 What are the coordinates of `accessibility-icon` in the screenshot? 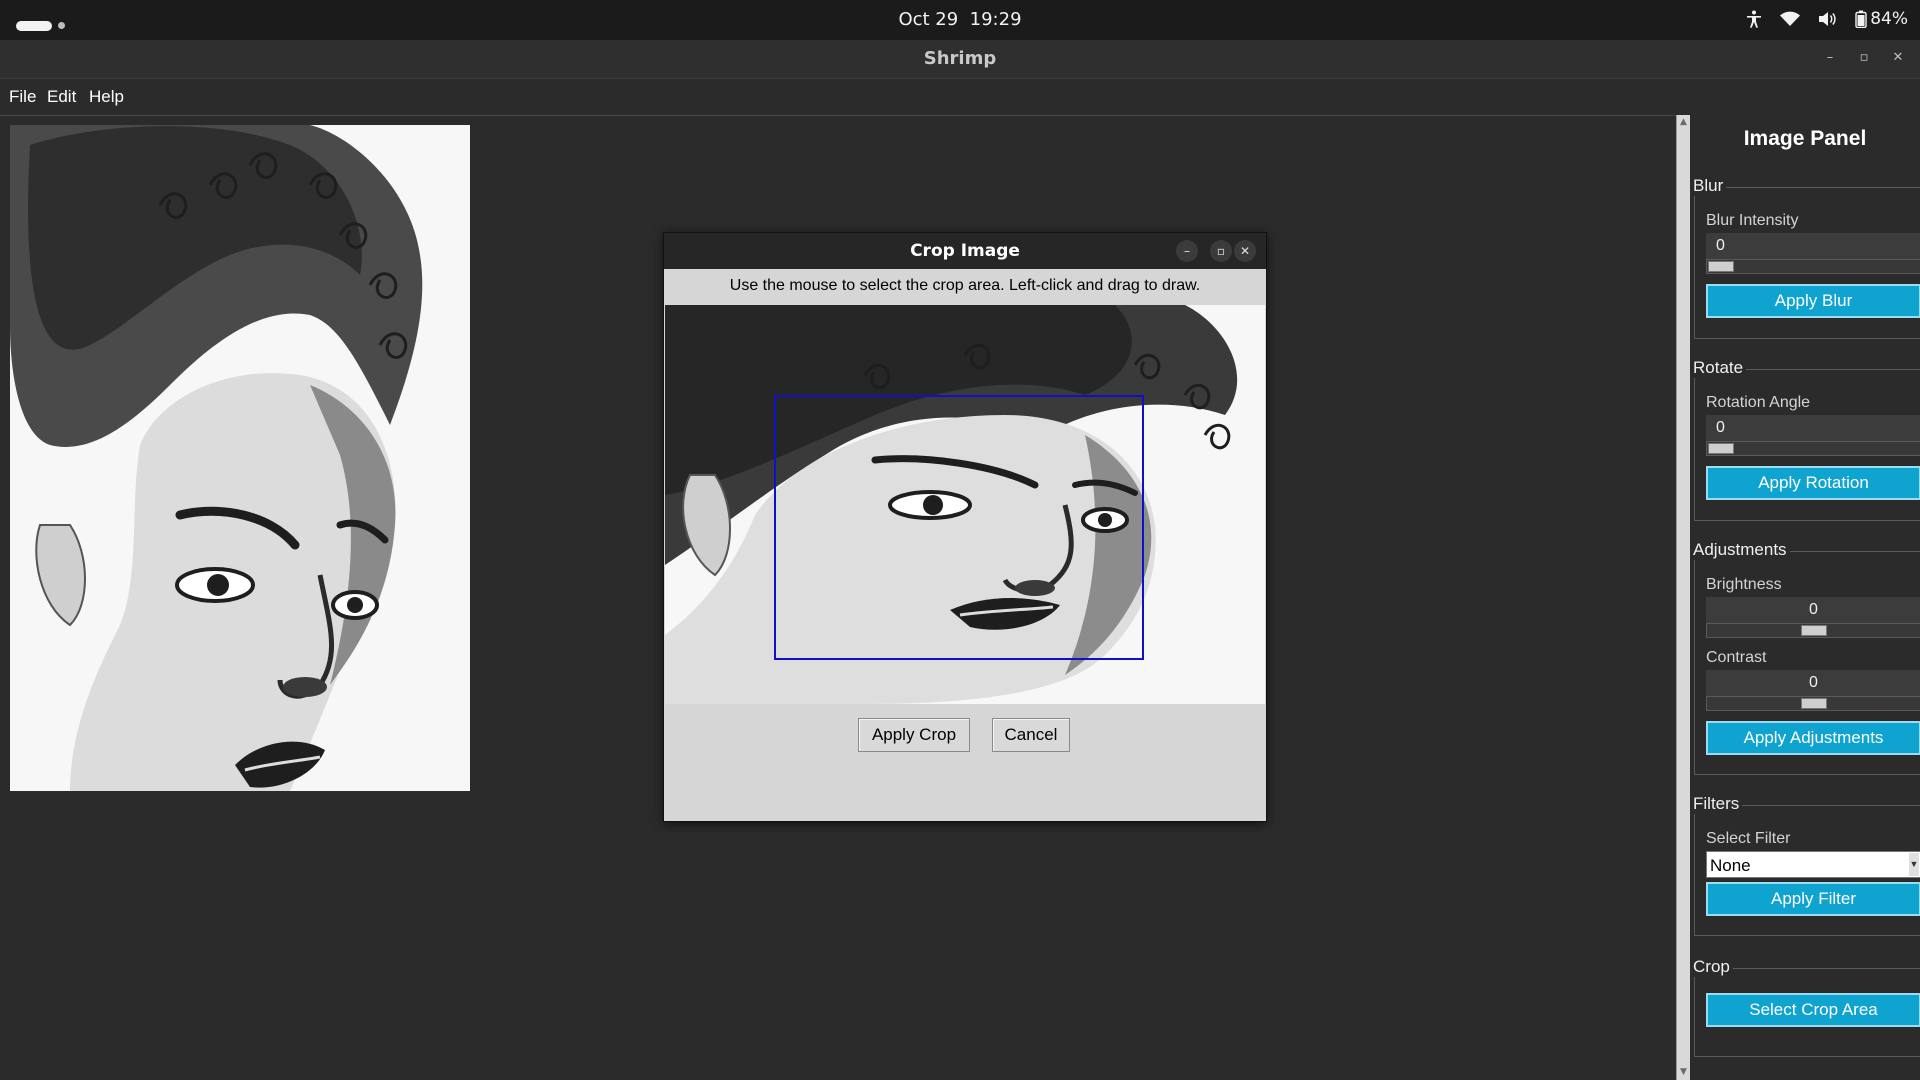 It's located at (1754, 19).